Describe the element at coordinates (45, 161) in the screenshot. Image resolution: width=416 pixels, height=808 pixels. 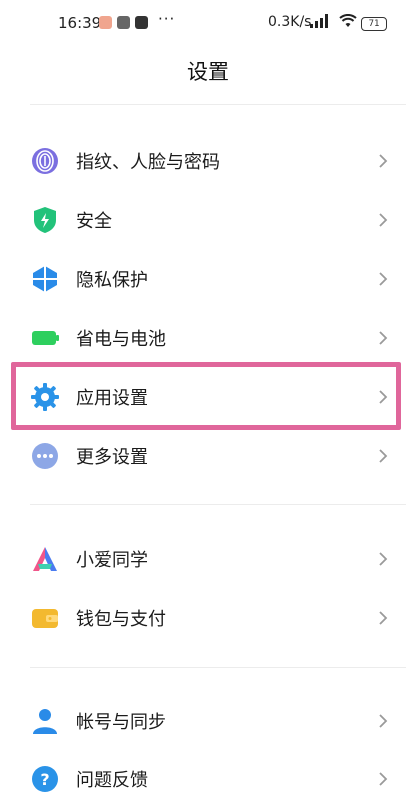
I see `fingerprint-icon` at that location.